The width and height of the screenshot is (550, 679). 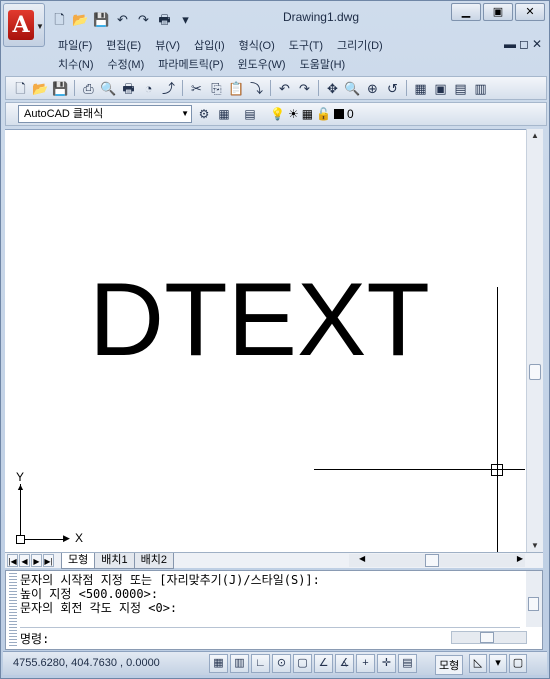 What do you see at coordinates (88, 88) in the screenshot?
I see `plot-icon: ⎙` at bounding box center [88, 88].